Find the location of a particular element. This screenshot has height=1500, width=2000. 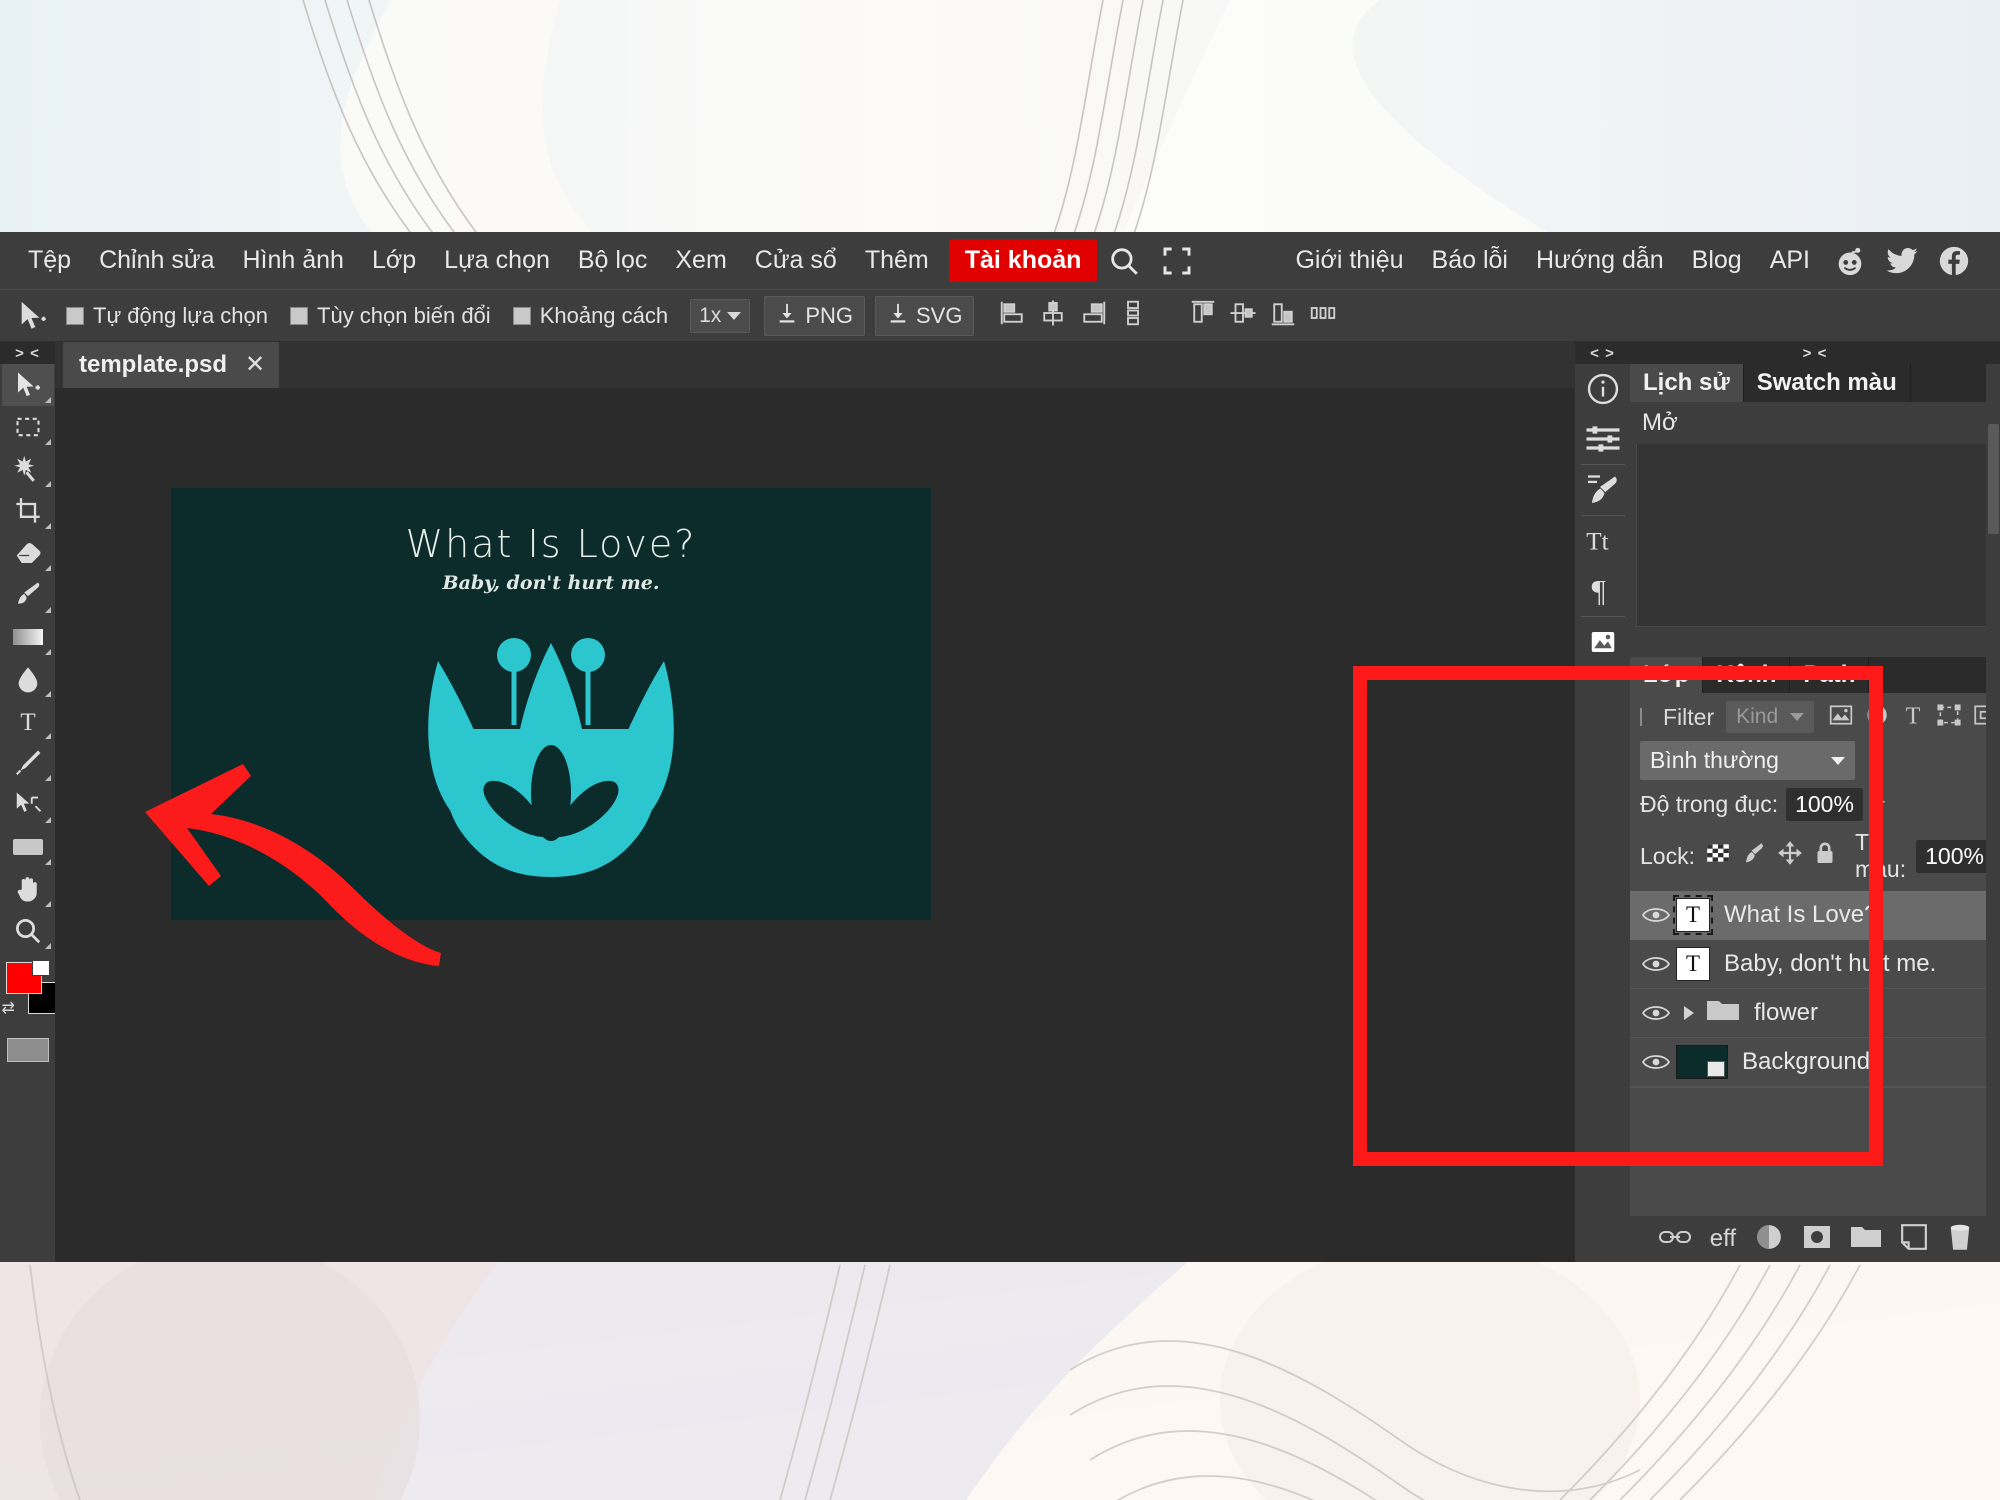

move-tool is located at coordinates (27, 385).